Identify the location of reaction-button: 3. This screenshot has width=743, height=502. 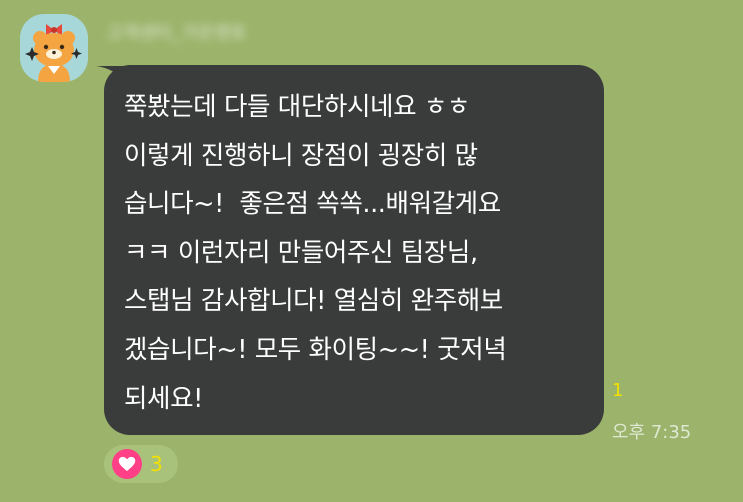
(141, 464).